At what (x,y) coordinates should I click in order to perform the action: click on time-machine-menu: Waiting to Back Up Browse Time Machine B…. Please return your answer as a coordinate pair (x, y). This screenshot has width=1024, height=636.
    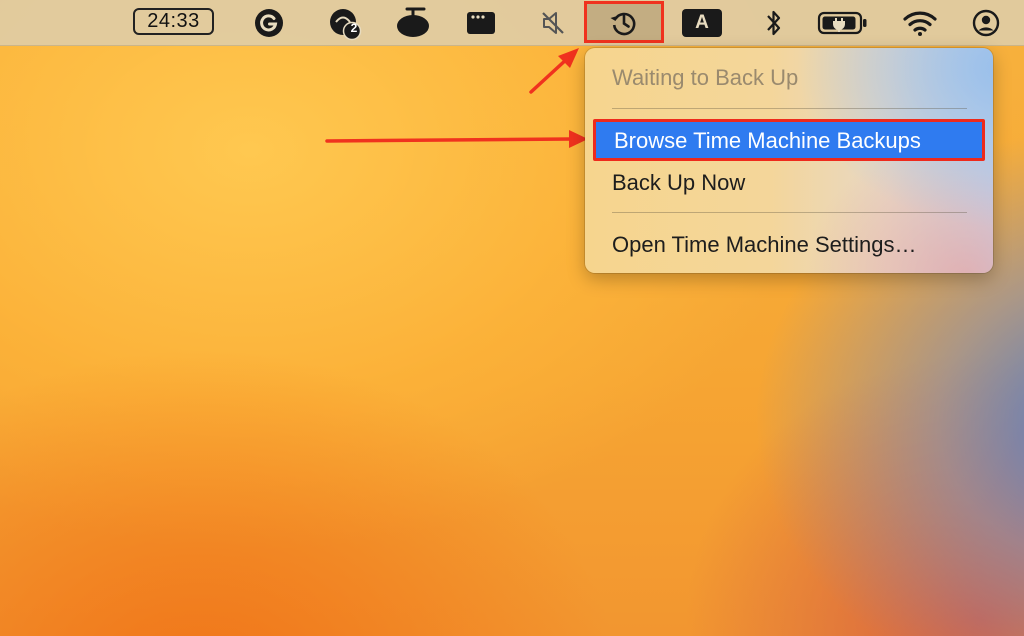
    Looking at the image, I should click on (789, 160).